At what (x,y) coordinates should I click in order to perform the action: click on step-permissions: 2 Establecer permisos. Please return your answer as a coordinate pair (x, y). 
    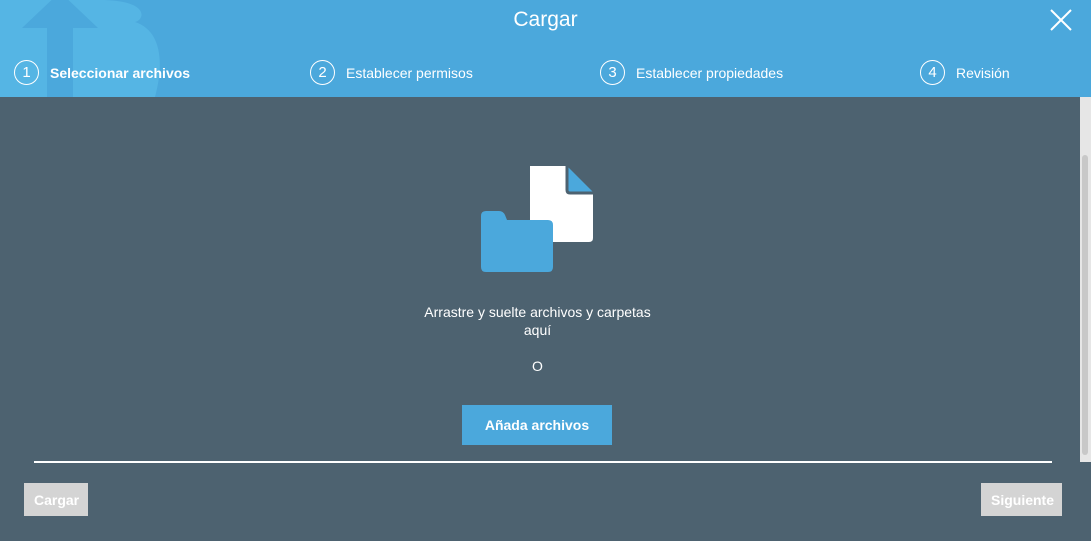
    Looking at the image, I should click on (391, 72).